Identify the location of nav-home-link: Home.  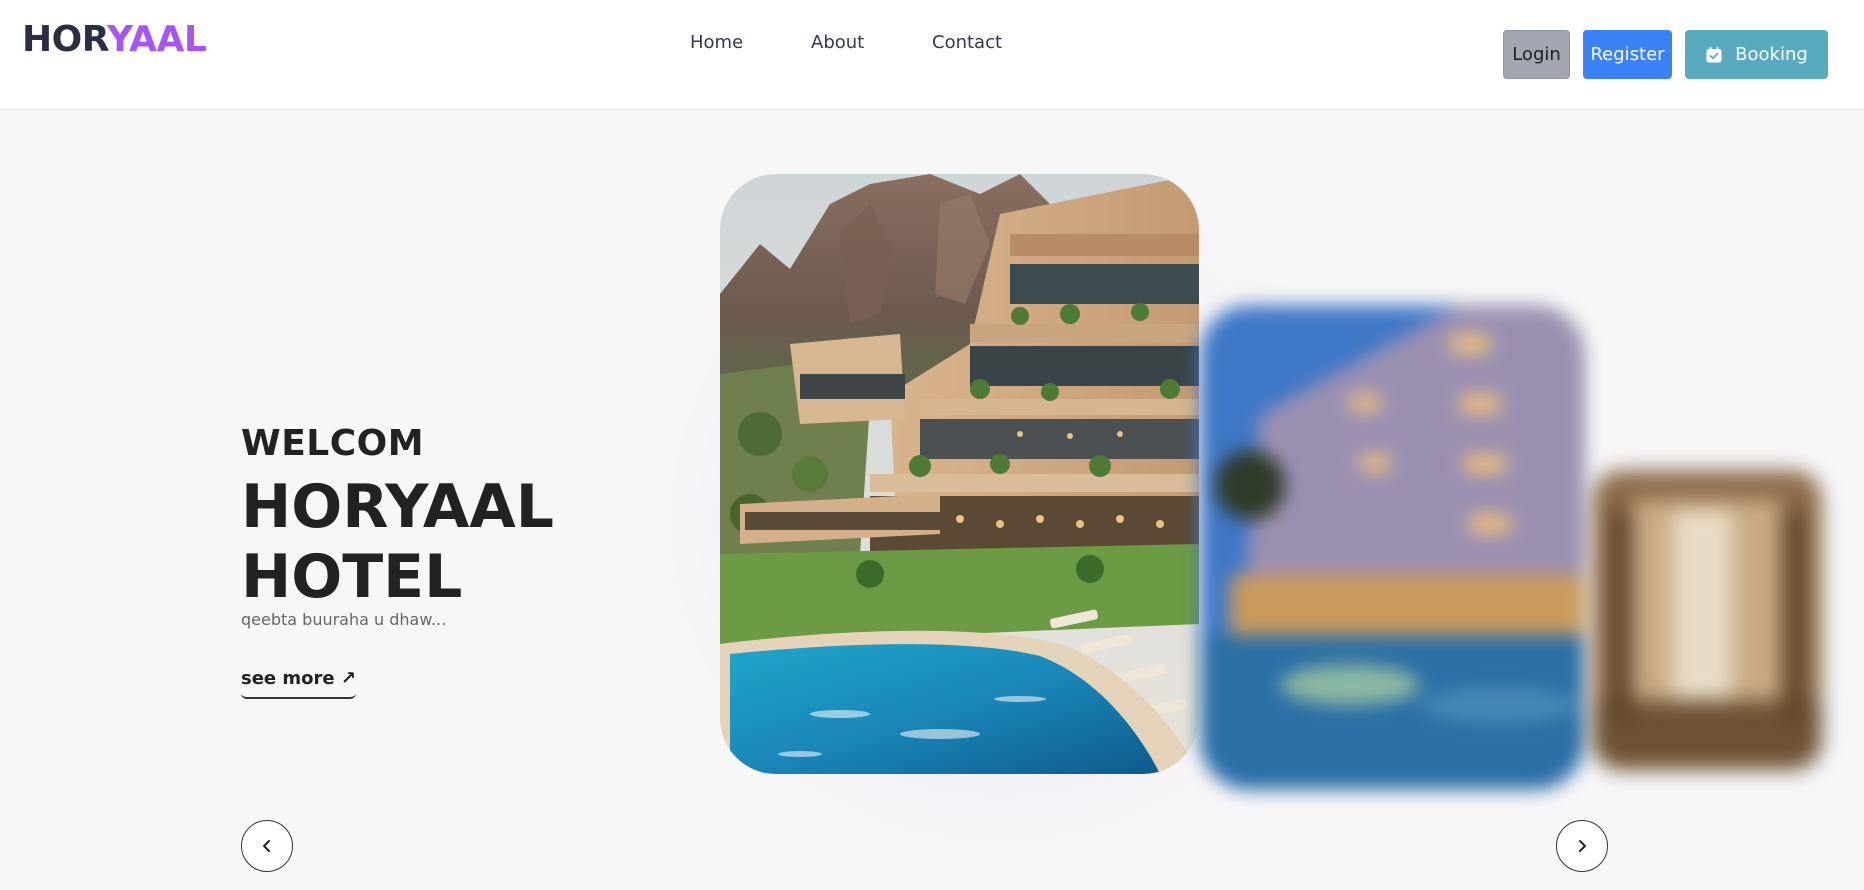
(716, 43).